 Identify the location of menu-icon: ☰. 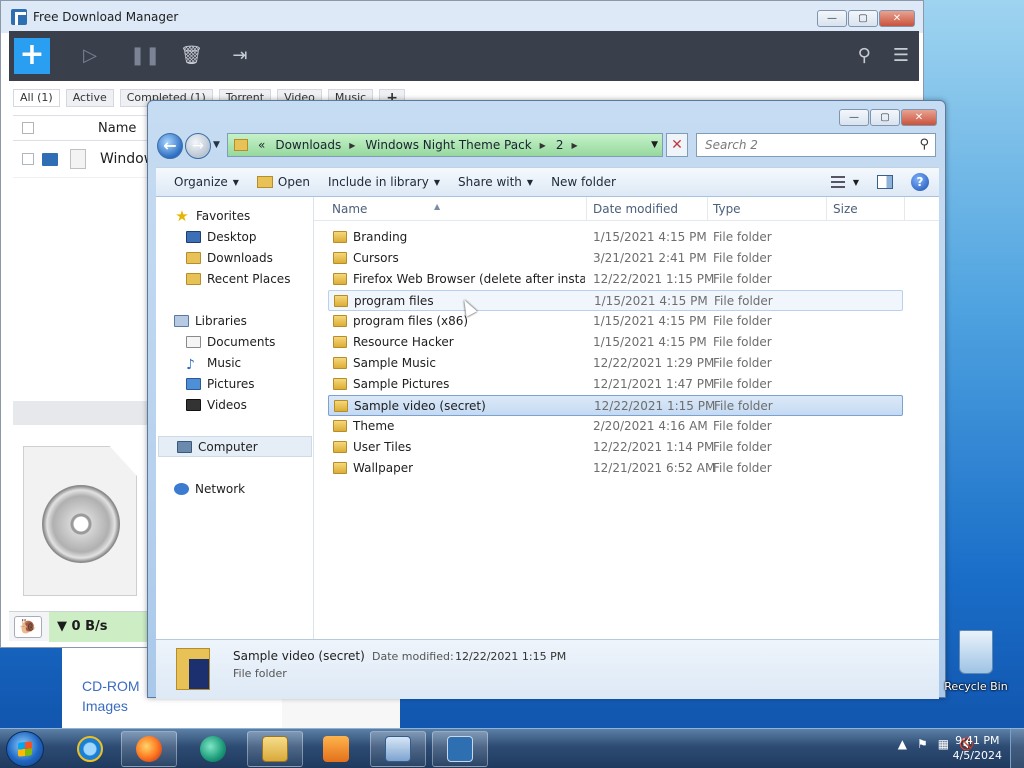
(901, 55).